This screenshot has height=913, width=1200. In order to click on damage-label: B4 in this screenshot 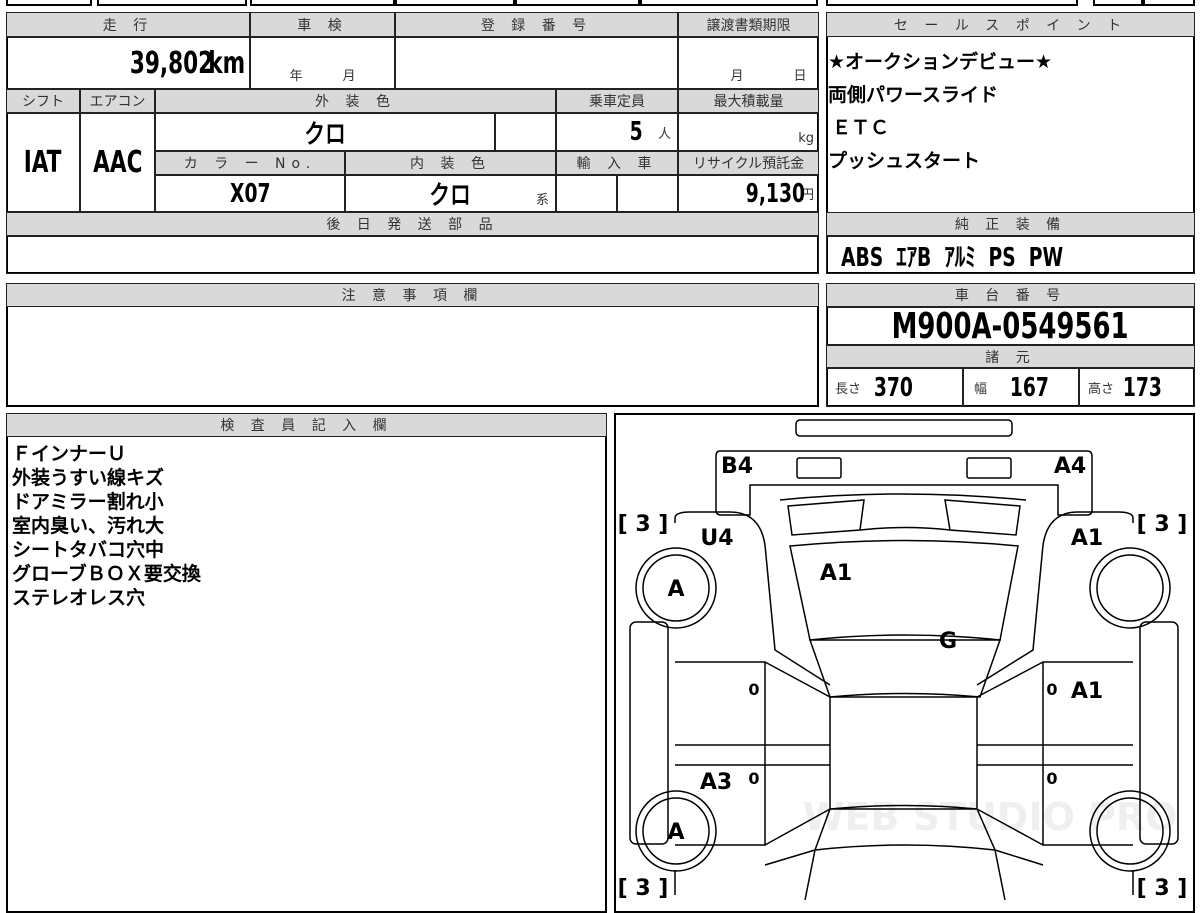, I will do `click(737, 466)`.